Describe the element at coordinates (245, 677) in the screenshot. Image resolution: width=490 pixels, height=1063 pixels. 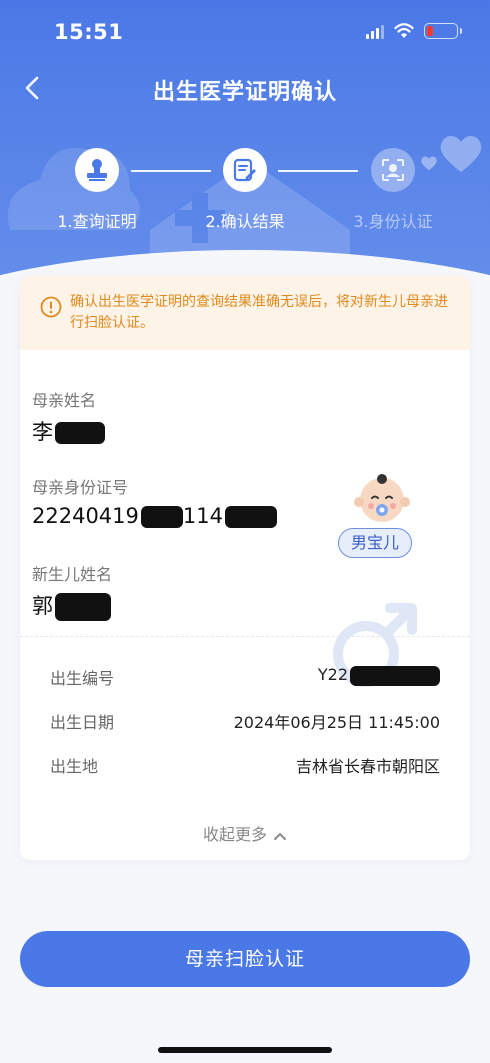
I see `detail-row-birth-number: 出生编号 Y22` at that location.